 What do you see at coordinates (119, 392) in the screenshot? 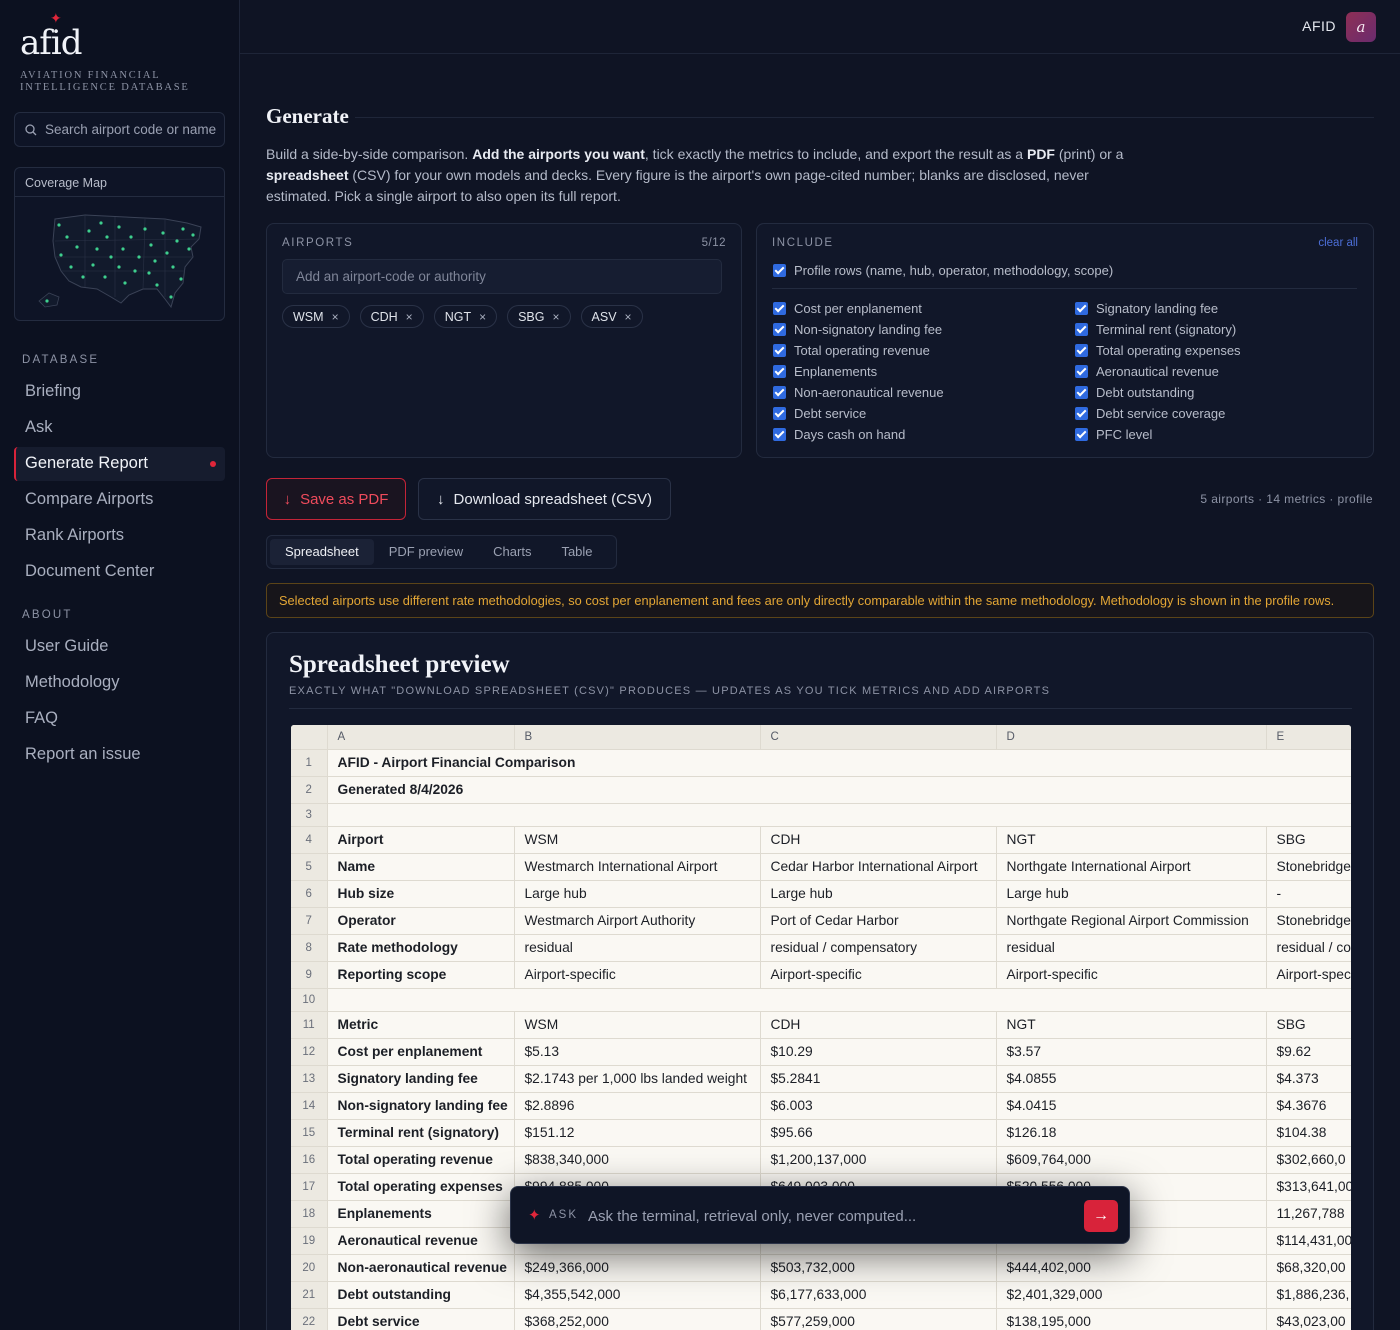
I see `nav-item-briefing: Briefing` at bounding box center [119, 392].